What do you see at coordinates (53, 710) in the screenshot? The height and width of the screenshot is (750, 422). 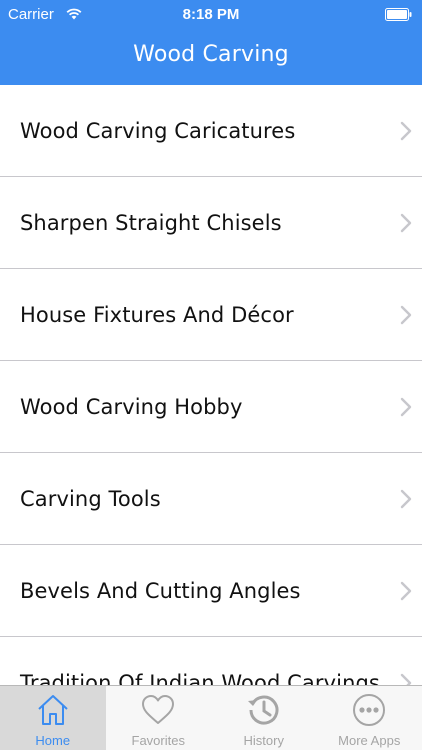 I see `home-icon` at bounding box center [53, 710].